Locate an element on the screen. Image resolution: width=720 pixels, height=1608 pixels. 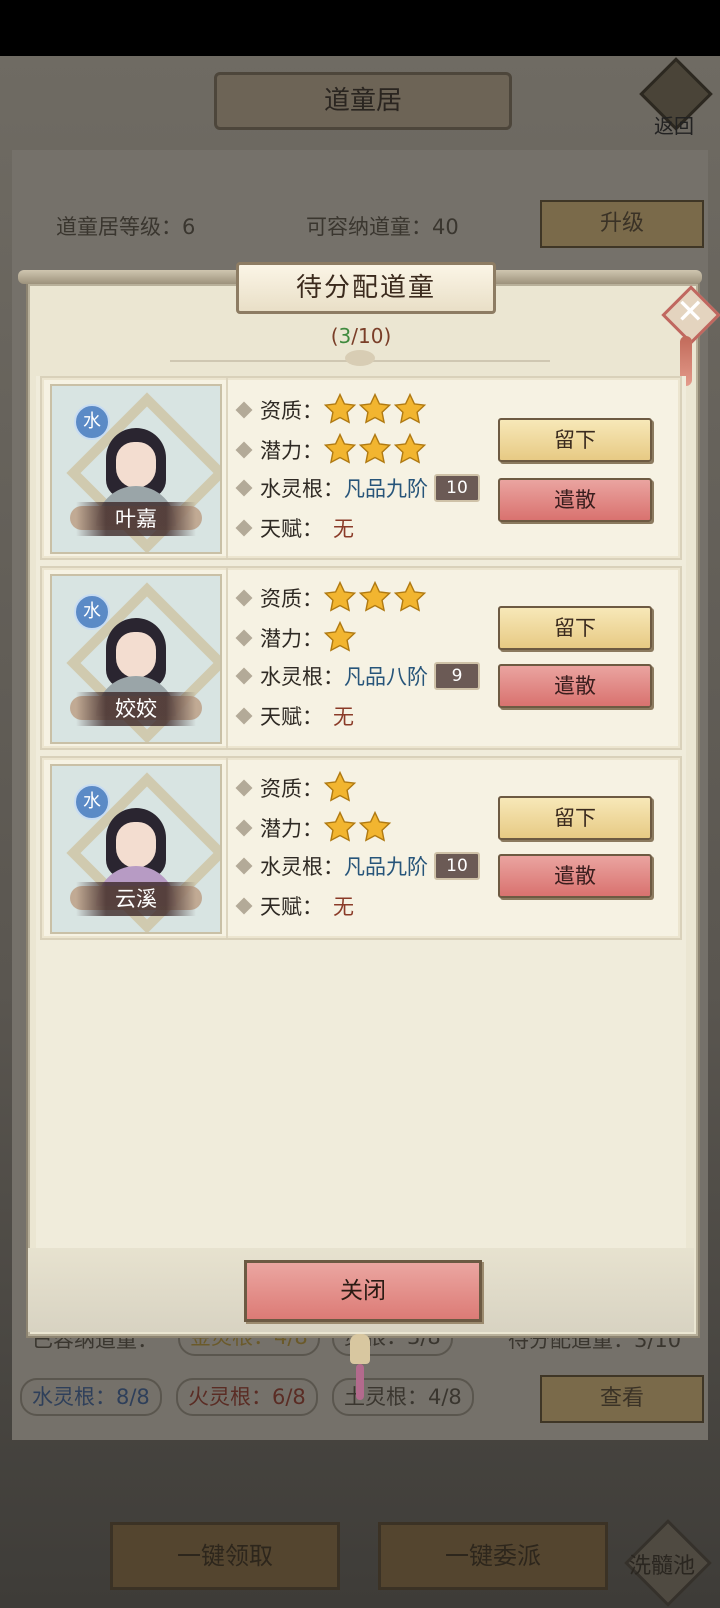
marrow-pool-button: 洗髓池 is located at coordinates (668, 1563).